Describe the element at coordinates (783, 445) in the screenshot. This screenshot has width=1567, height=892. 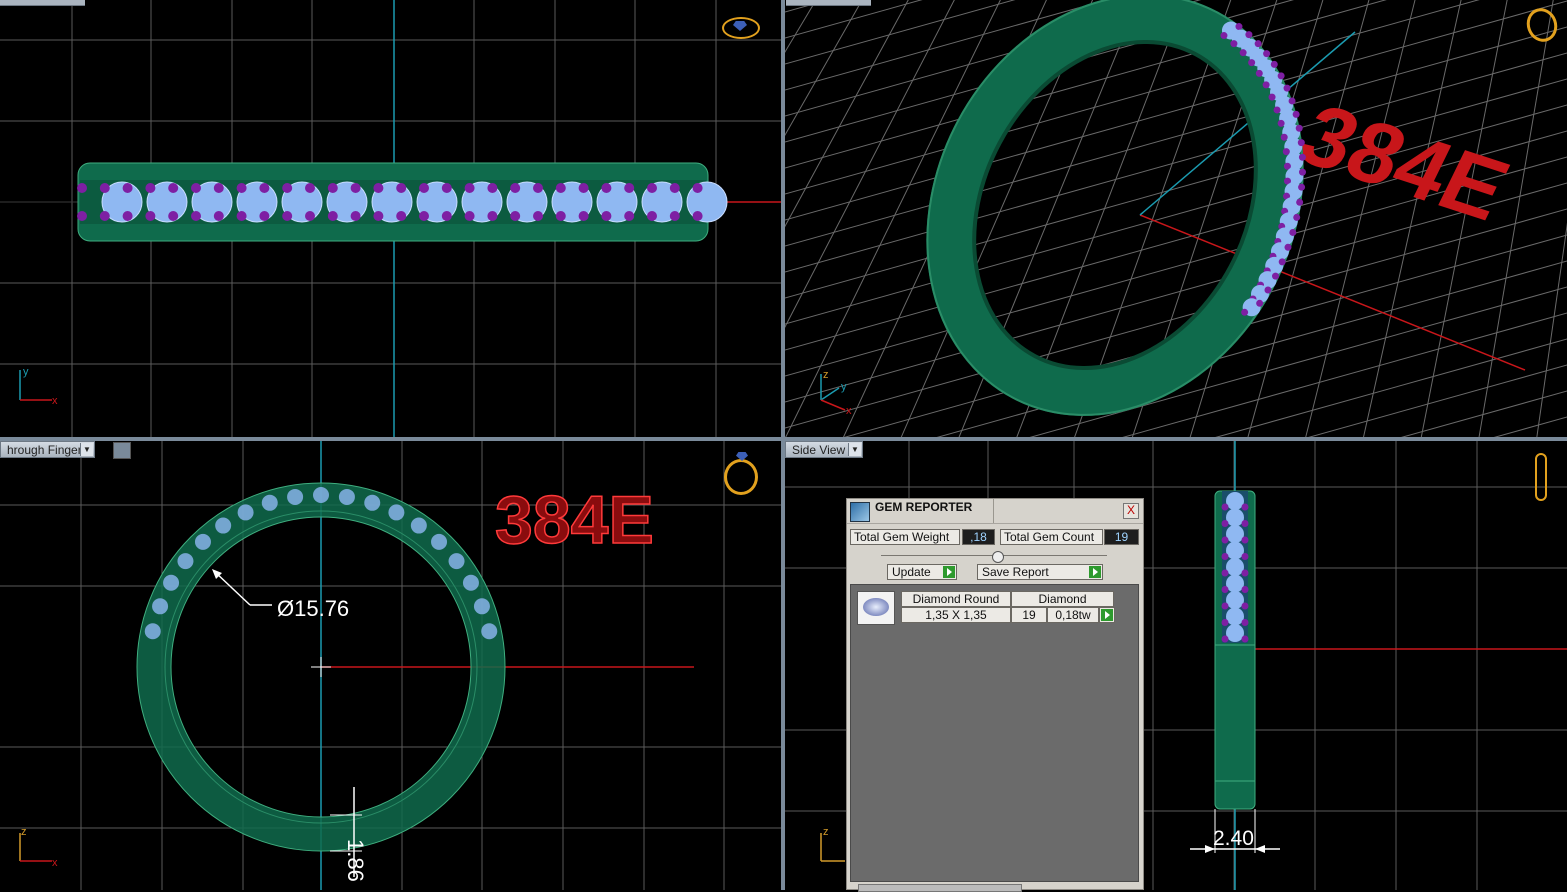
I see `viewport-divider-vertical` at that location.